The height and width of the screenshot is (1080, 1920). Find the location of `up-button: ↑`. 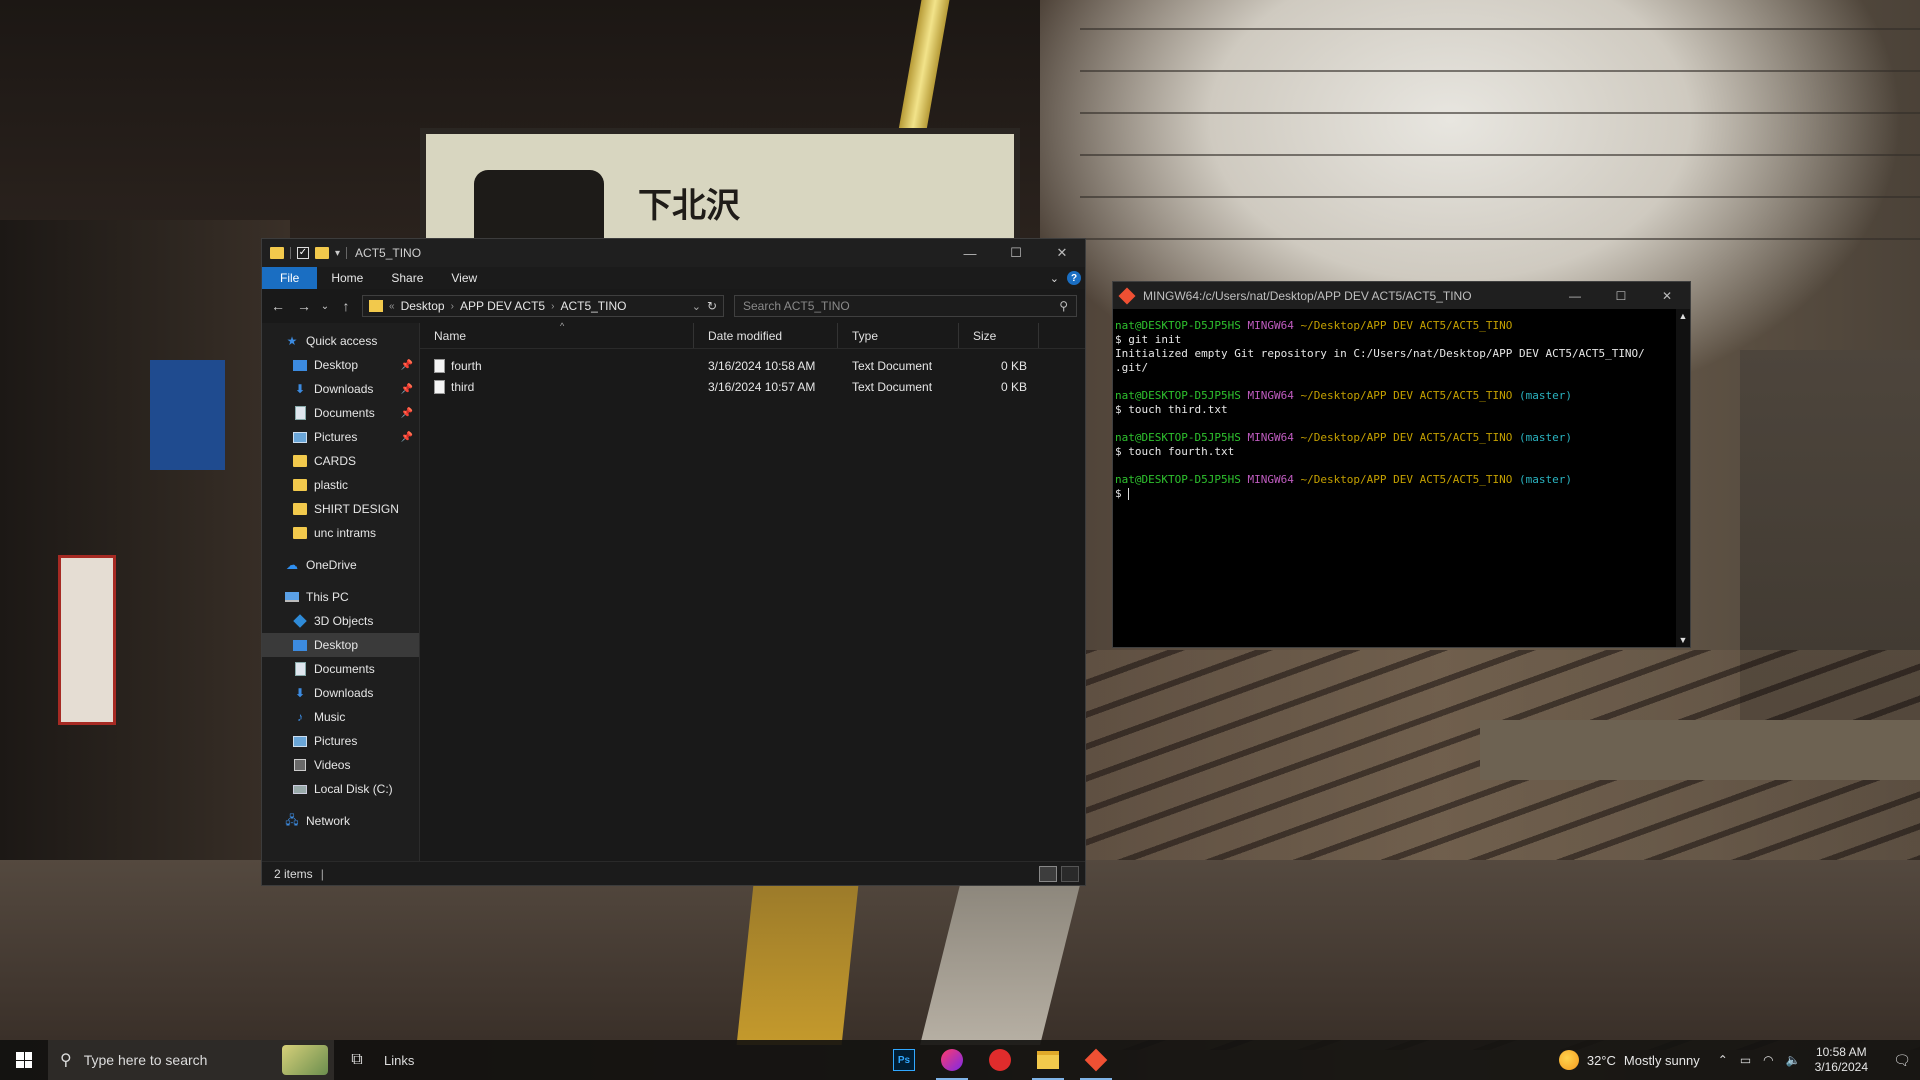

up-button: ↑ is located at coordinates (346, 306).